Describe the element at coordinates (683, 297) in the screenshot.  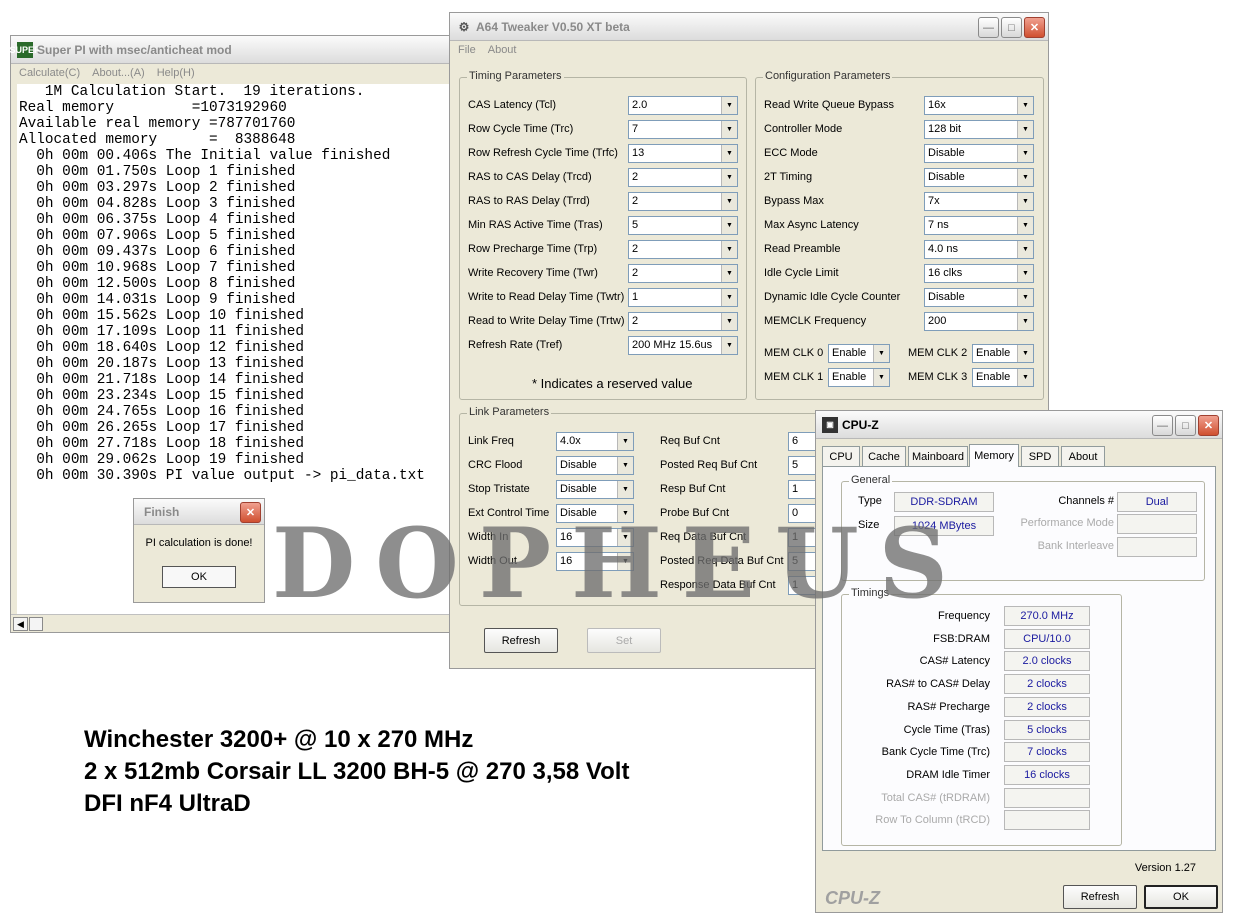
I see `timing-select: 1 ▼` at that location.